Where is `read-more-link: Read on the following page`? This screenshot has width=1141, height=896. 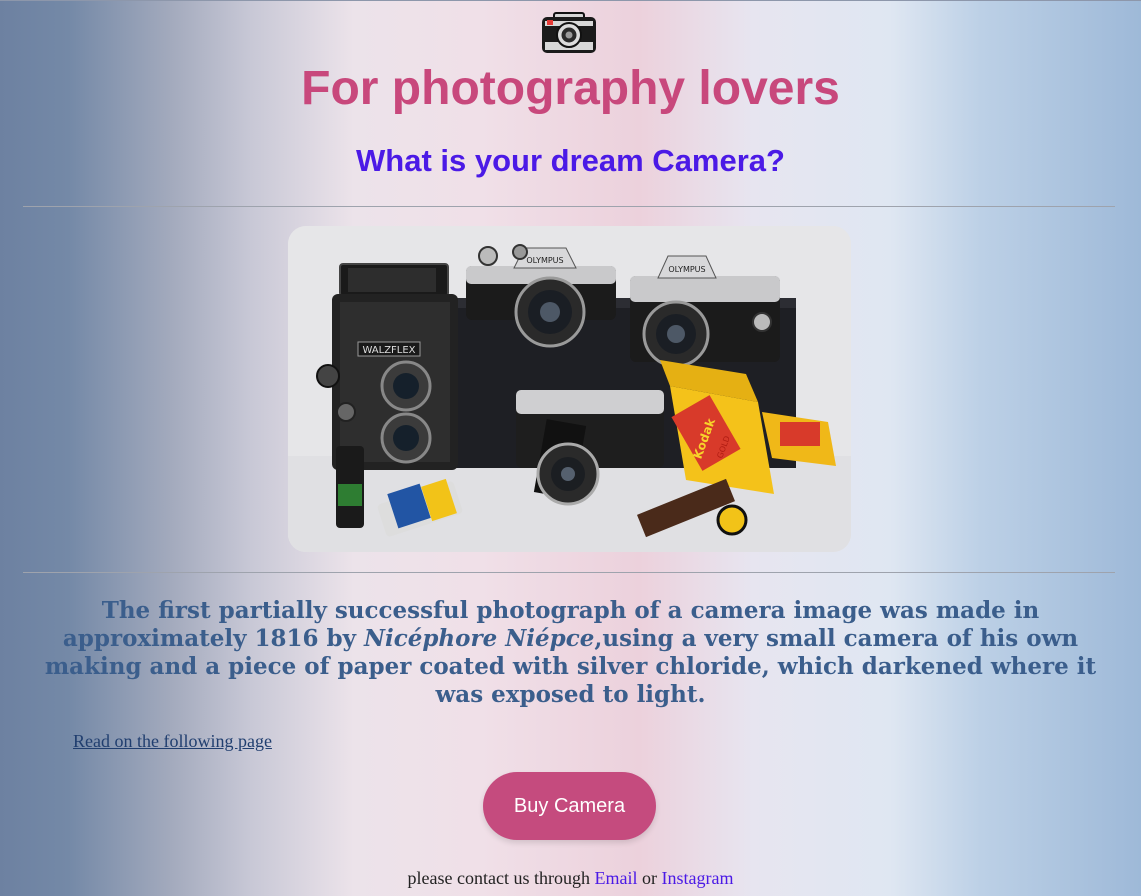 read-more-link: Read on the following page is located at coordinates (172, 741).